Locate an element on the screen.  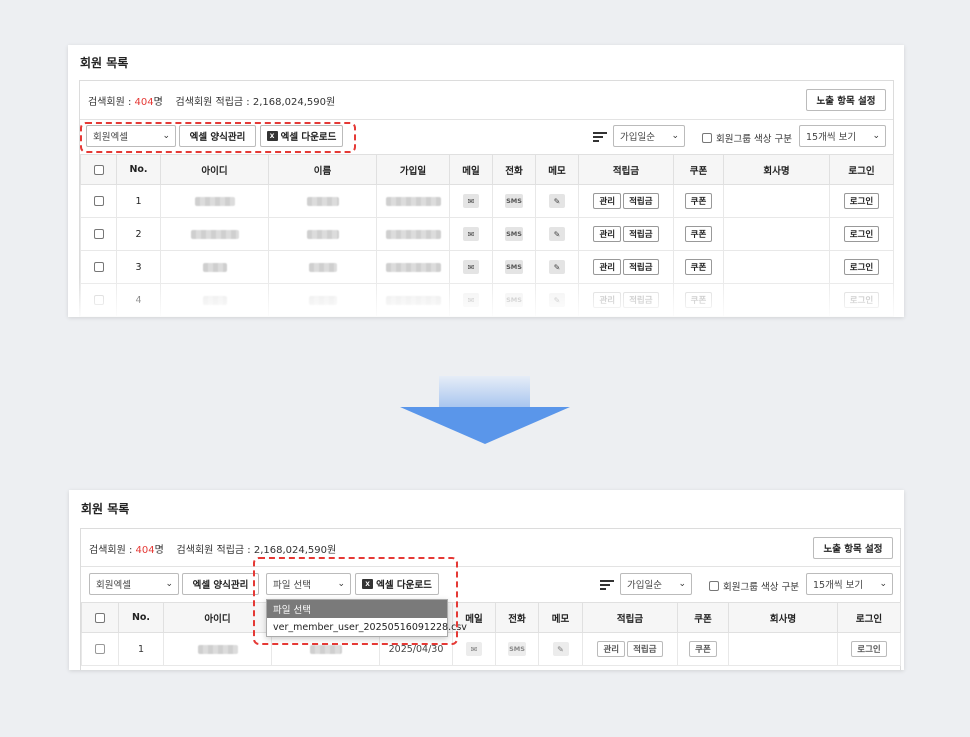
col-mail: 메일 is located at coordinates (471, 169).